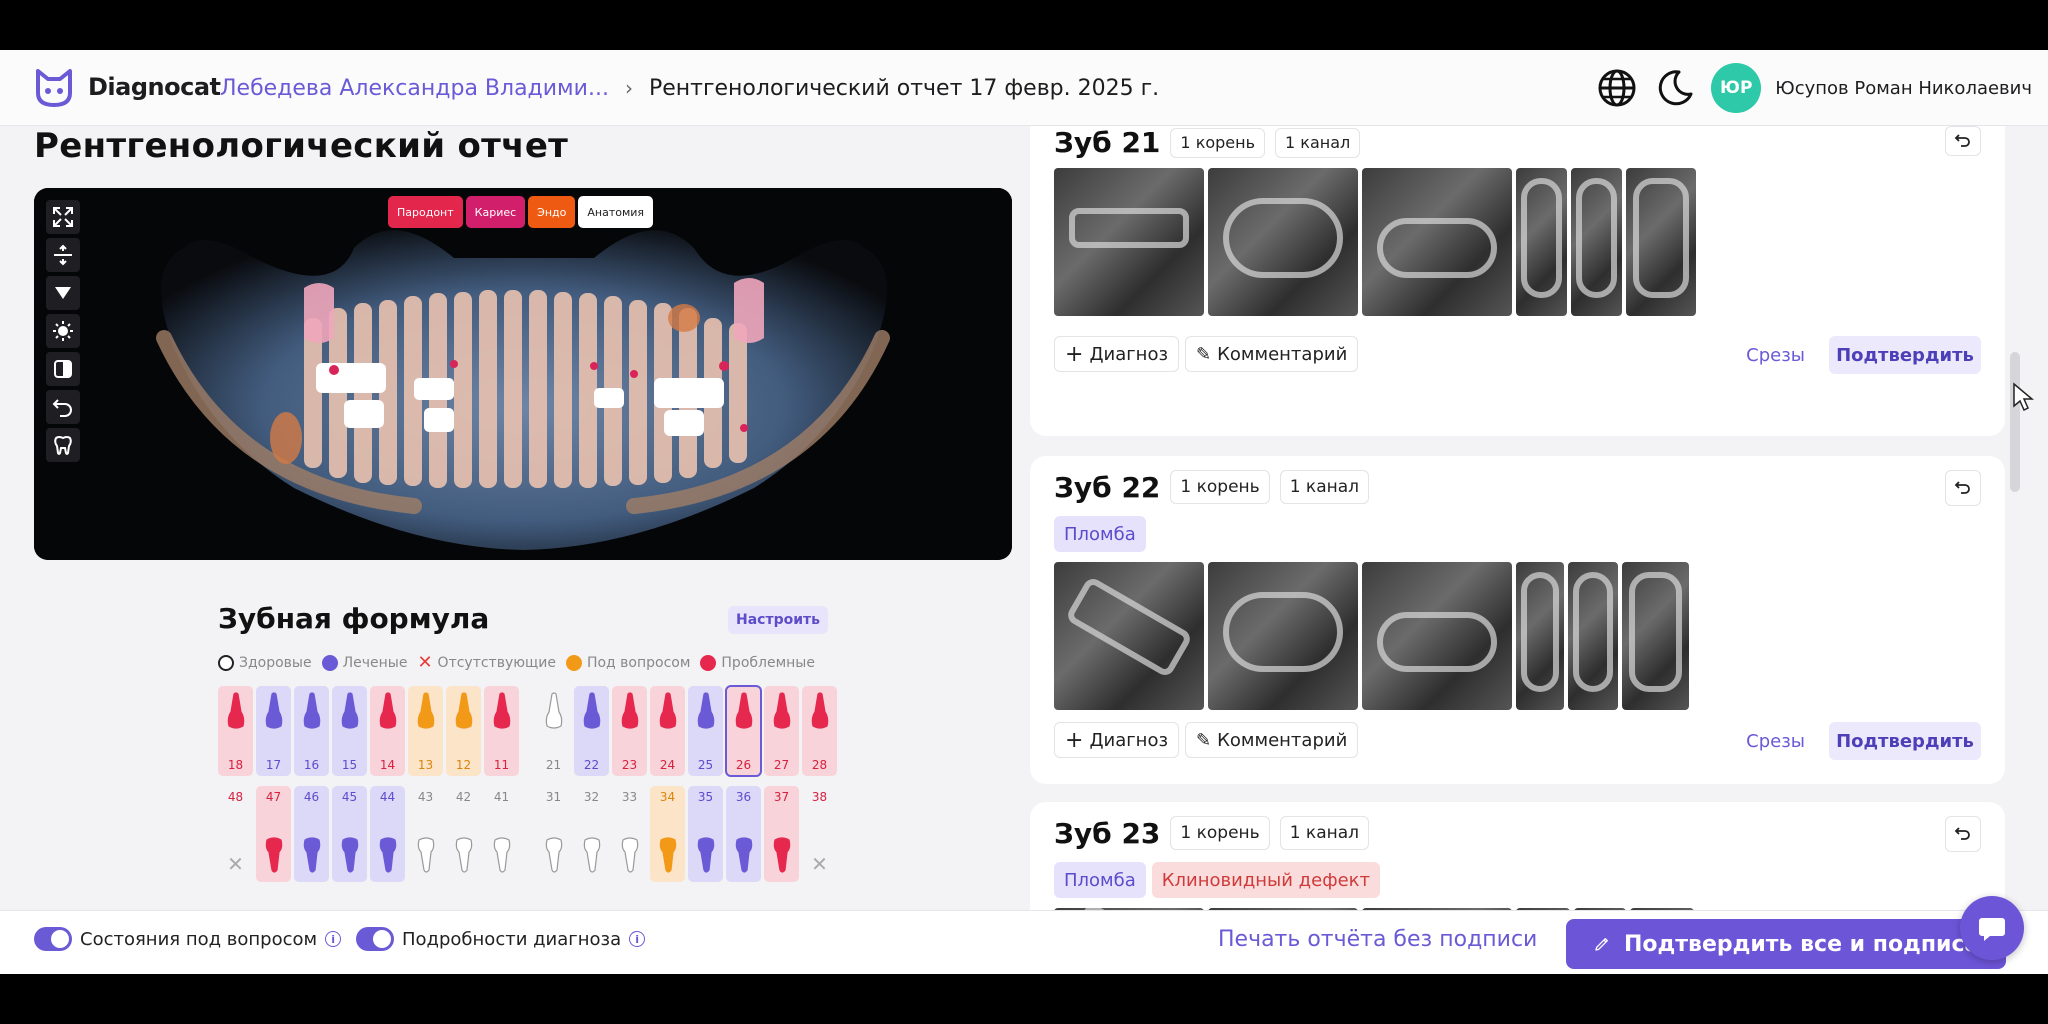 The image size is (2048, 1024). What do you see at coordinates (425, 834) in the screenshot?
I see `tooth-43: 43` at bounding box center [425, 834].